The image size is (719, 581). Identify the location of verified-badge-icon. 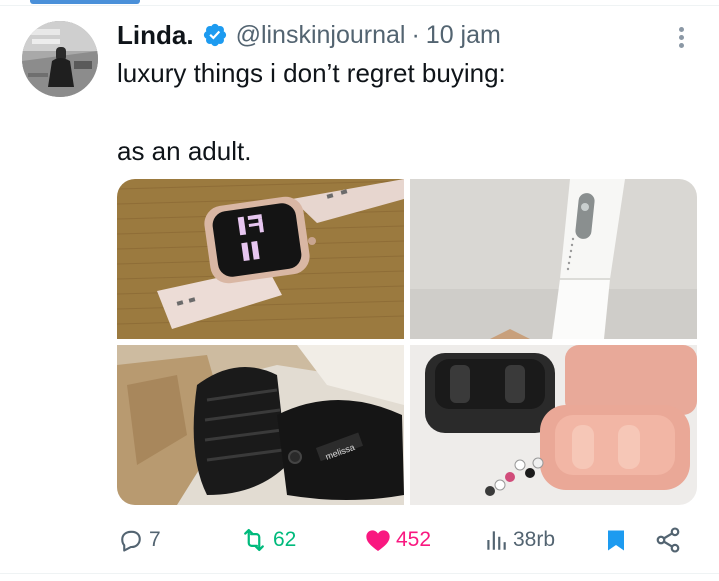
(215, 35).